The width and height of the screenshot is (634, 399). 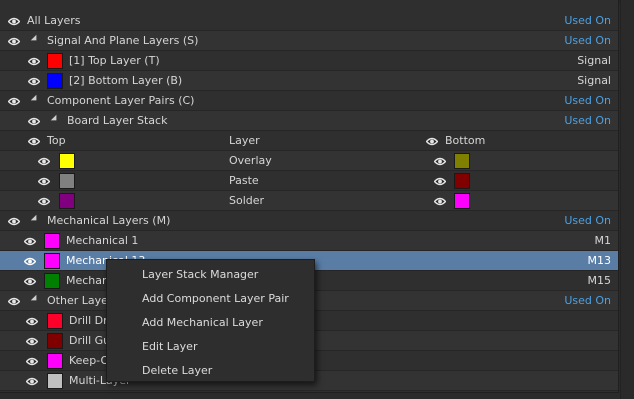 I want to click on pair-columns-header: Top Layer Bottom, so click(x=309, y=141).